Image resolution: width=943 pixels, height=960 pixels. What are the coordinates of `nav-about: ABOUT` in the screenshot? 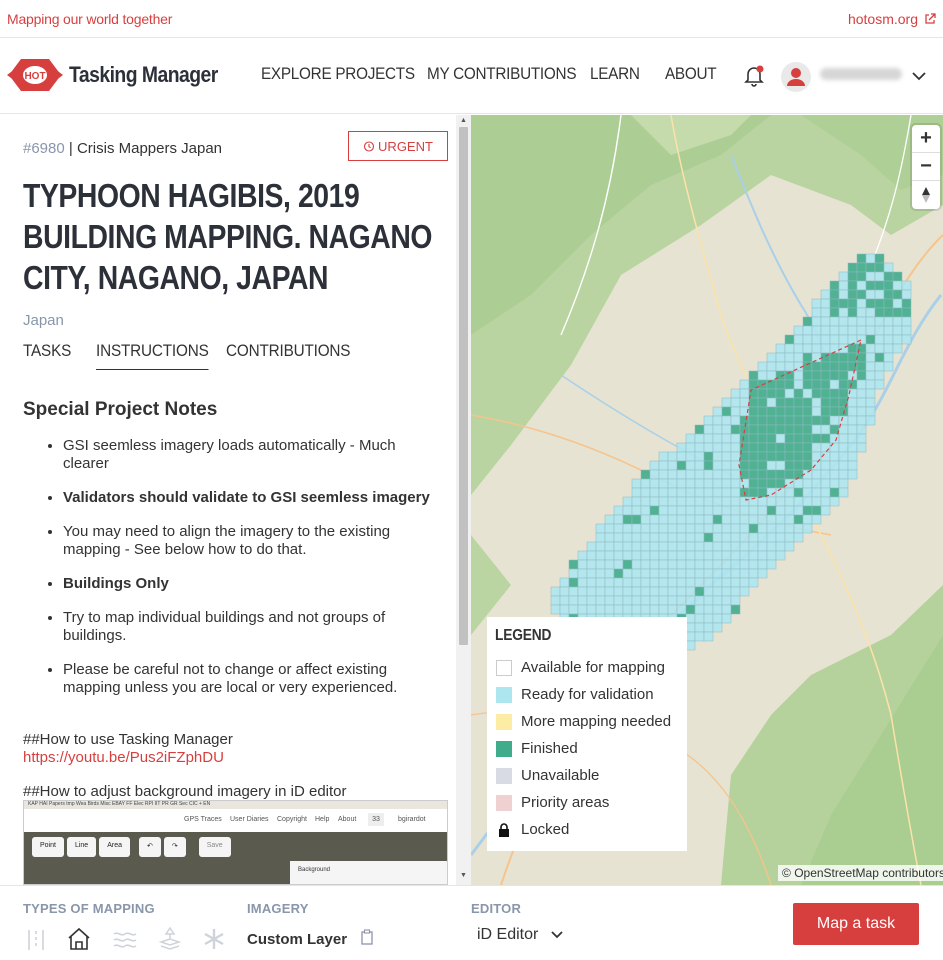 It's located at (691, 74).